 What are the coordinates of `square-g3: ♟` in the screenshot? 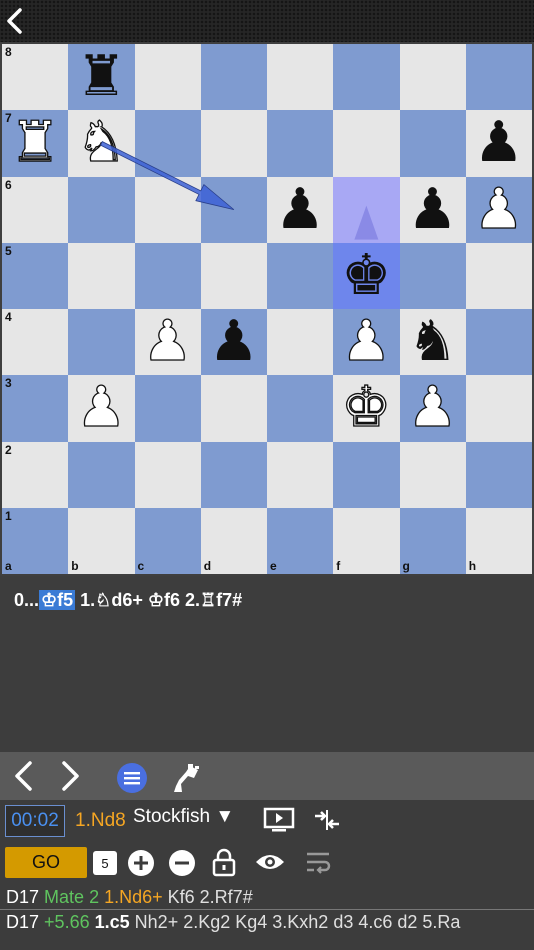 It's located at (432, 408).